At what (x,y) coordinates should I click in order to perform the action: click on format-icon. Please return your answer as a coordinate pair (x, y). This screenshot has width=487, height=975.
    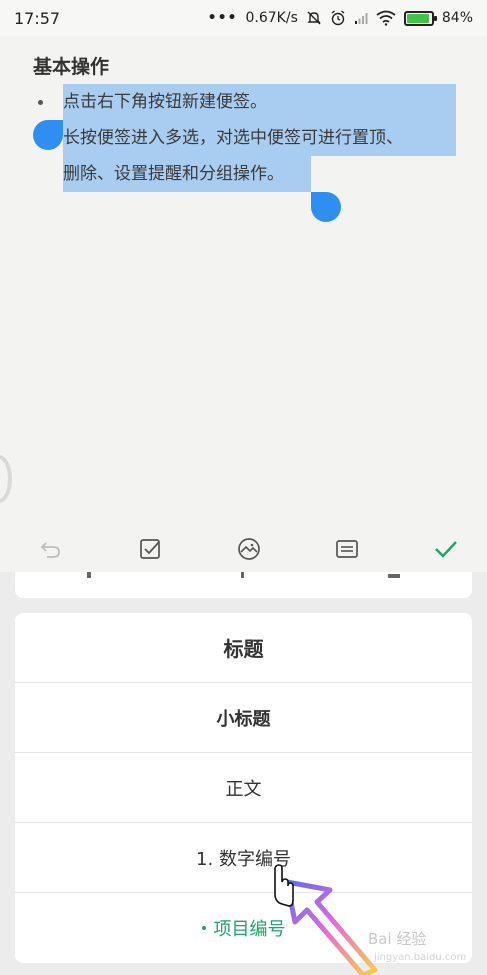
    Looking at the image, I should click on (347, 549).